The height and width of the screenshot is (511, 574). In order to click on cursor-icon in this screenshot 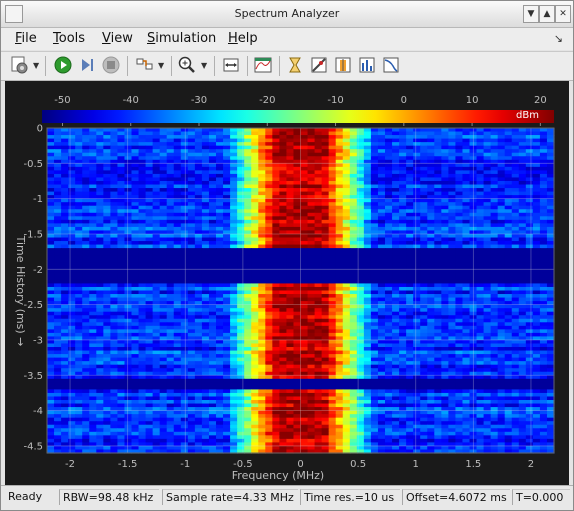, I will do `click(295, 65)`.